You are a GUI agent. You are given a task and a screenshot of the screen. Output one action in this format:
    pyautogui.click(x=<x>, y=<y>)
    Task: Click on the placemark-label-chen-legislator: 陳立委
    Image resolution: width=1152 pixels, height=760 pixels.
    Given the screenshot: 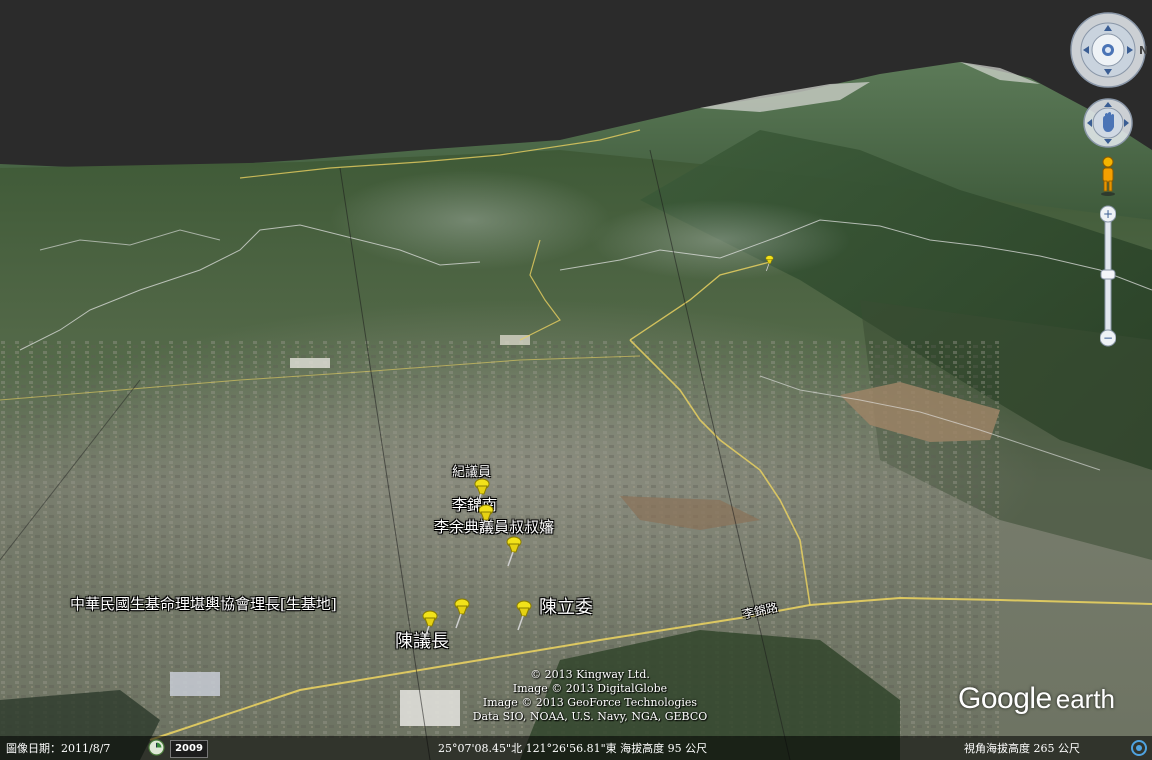 What is the action you would take?
    pyautogui.click(x=566, y=606)
    